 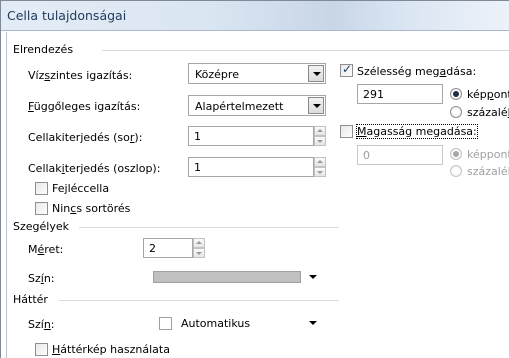 I want to click on height-checkbox, so click(x=346, y=131).